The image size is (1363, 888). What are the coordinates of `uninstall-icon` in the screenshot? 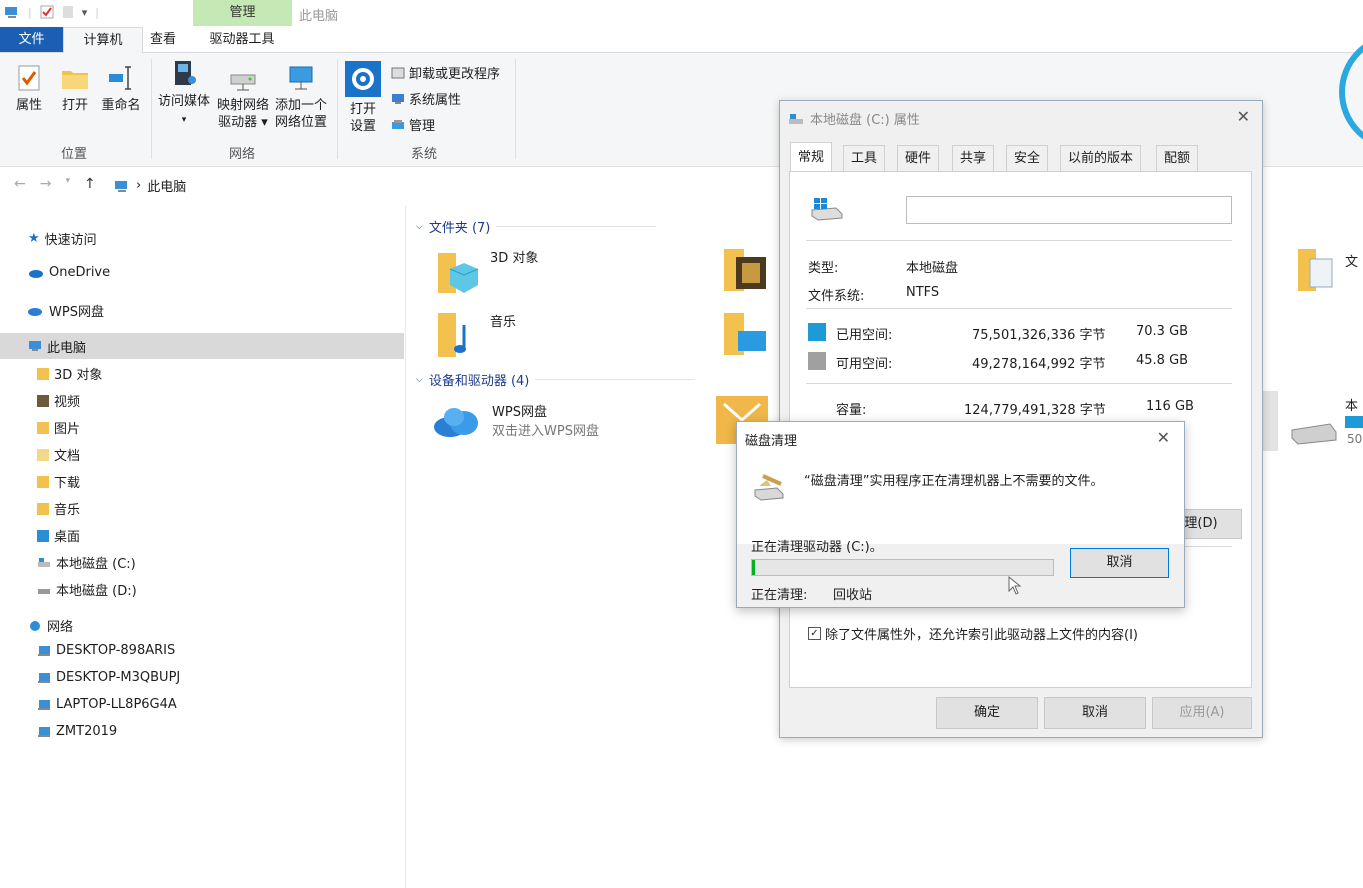 It's located at (398, 72).